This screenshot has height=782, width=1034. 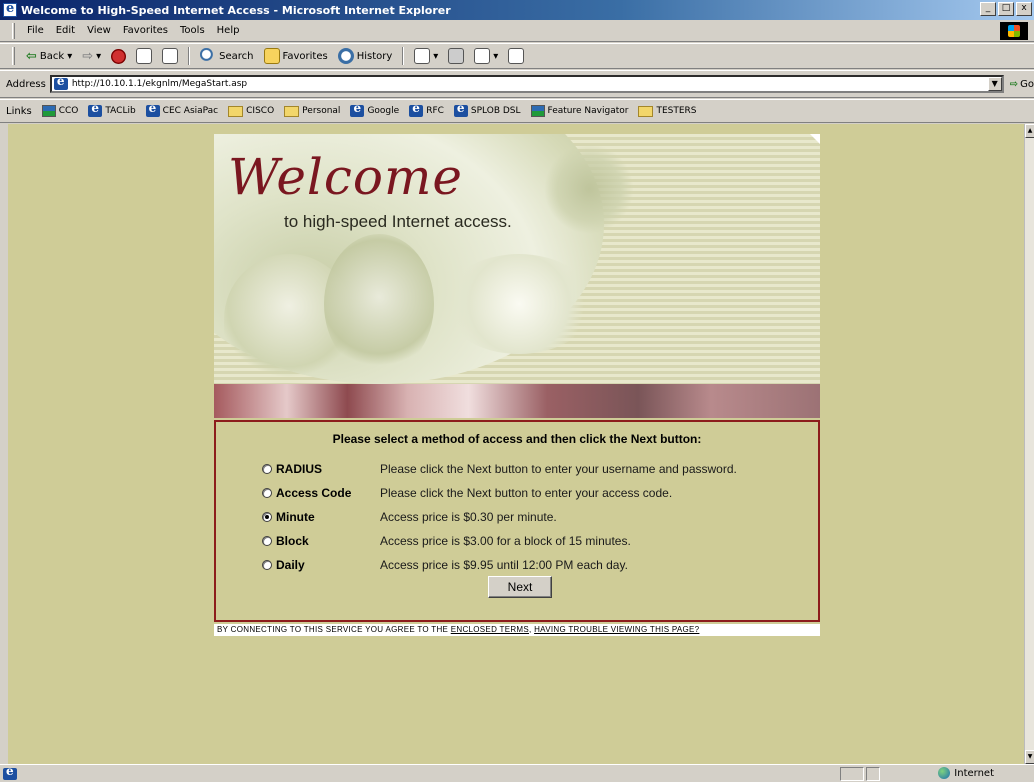 I want to click on option-label: RADIUS, so click(x=328, y=469).